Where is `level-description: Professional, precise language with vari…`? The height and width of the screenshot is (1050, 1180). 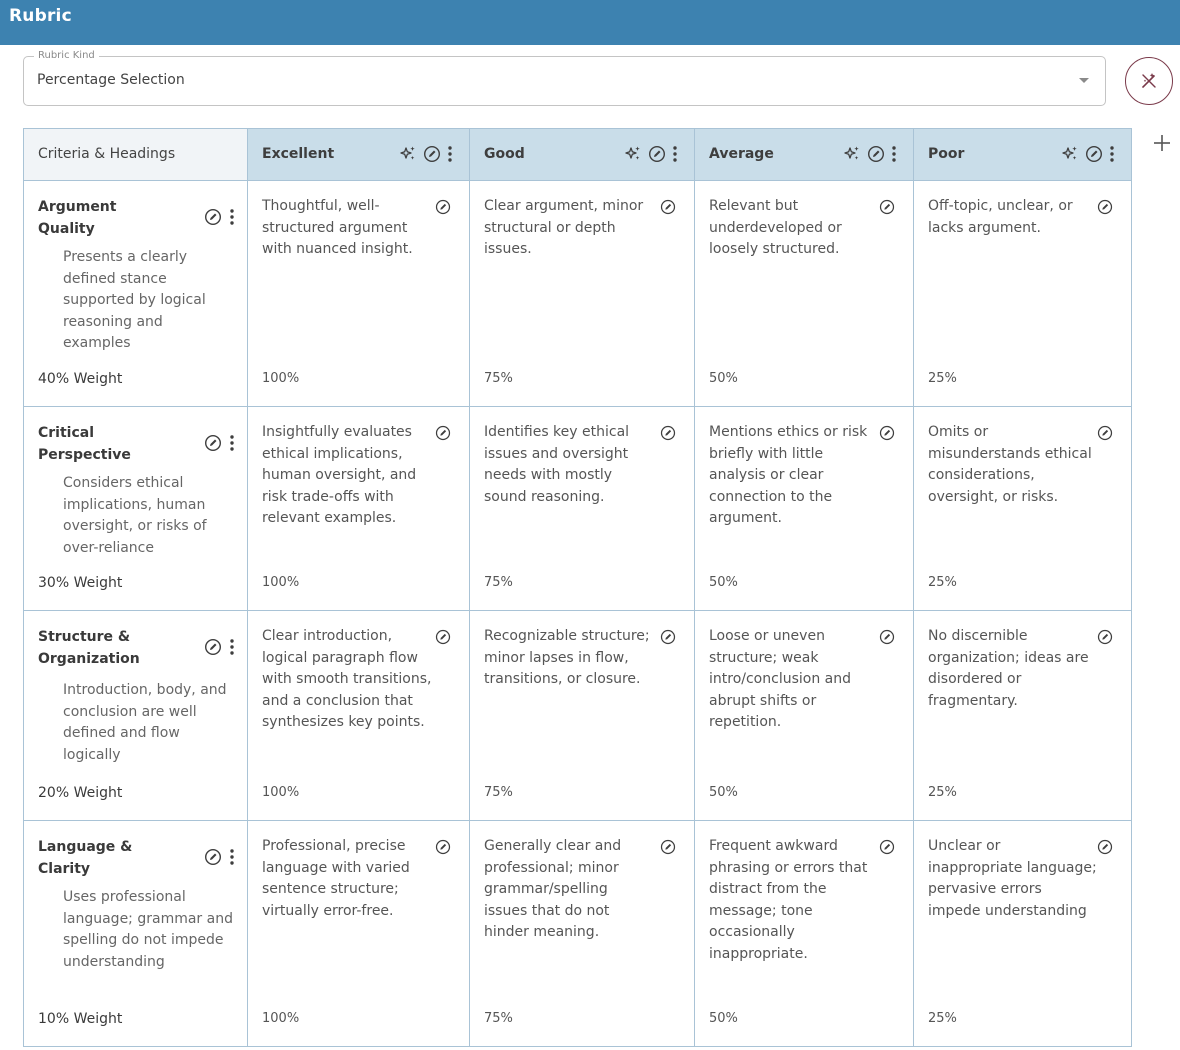 level-description: Professional, precise language with vari… is located at coordinates (336, 878).